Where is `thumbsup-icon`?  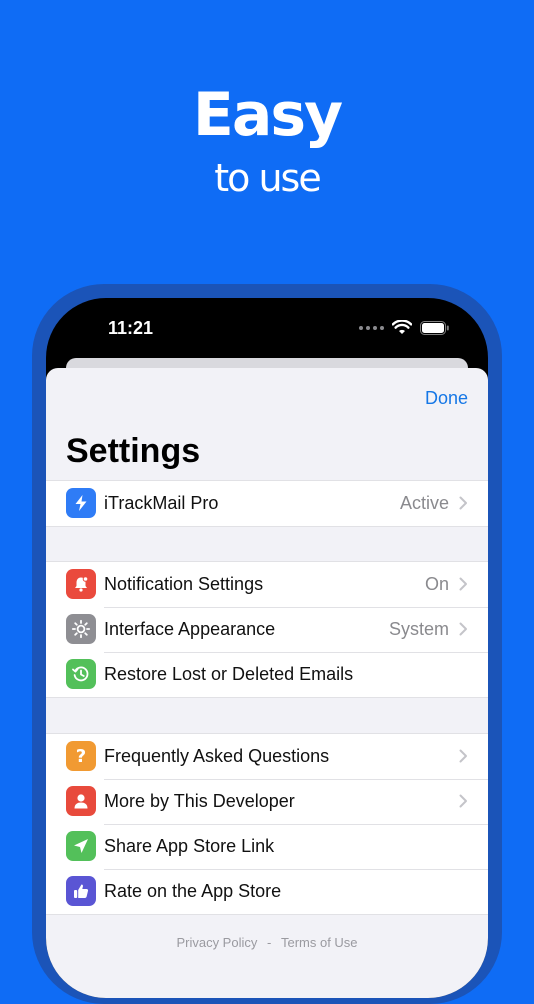 thumbsup-icon is located at coordinates (81, 891).